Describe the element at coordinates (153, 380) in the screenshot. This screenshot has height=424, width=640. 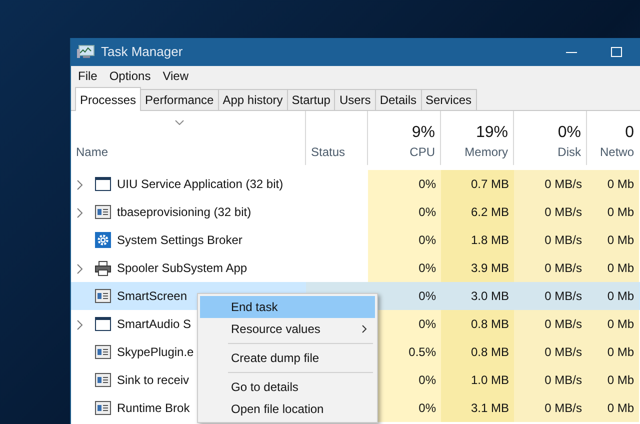
I see `process-name: Sink to receiv` at that location.